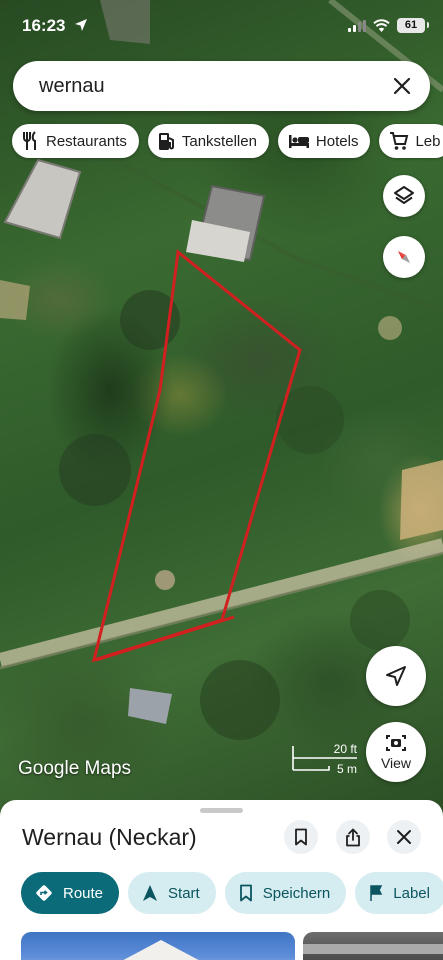 The height and width of the screenshot is (960, 443). I want to click on google-maps-logo: Google Maps, so click(75, 768).